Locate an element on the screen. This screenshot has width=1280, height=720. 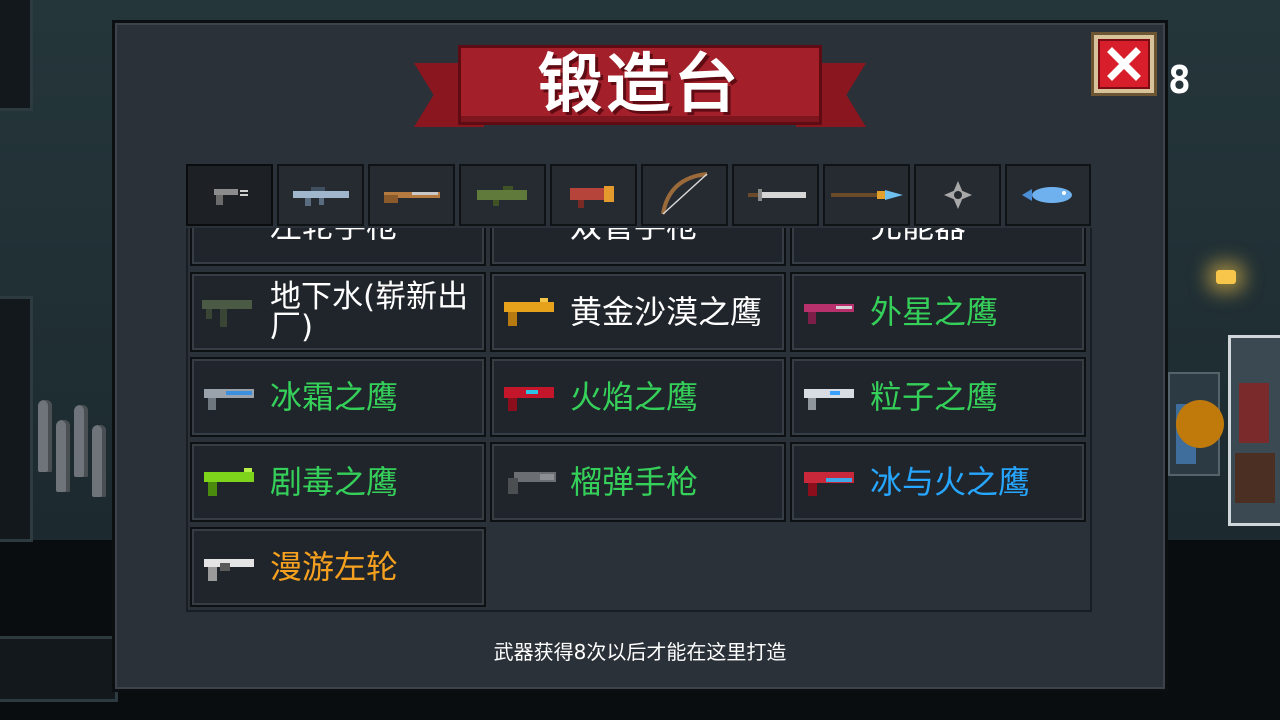
sword-icon is located at coordinates (776, 195).